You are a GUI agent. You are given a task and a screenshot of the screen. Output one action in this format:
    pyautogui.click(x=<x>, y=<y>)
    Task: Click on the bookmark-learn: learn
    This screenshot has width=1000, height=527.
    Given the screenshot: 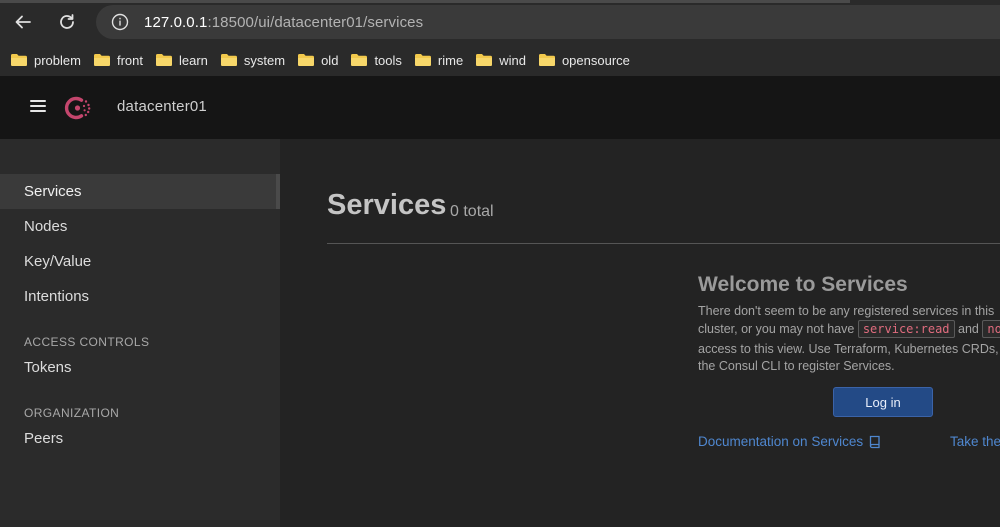 What is the action you would take?
    pyautogui.click(x=184, y=60)
    